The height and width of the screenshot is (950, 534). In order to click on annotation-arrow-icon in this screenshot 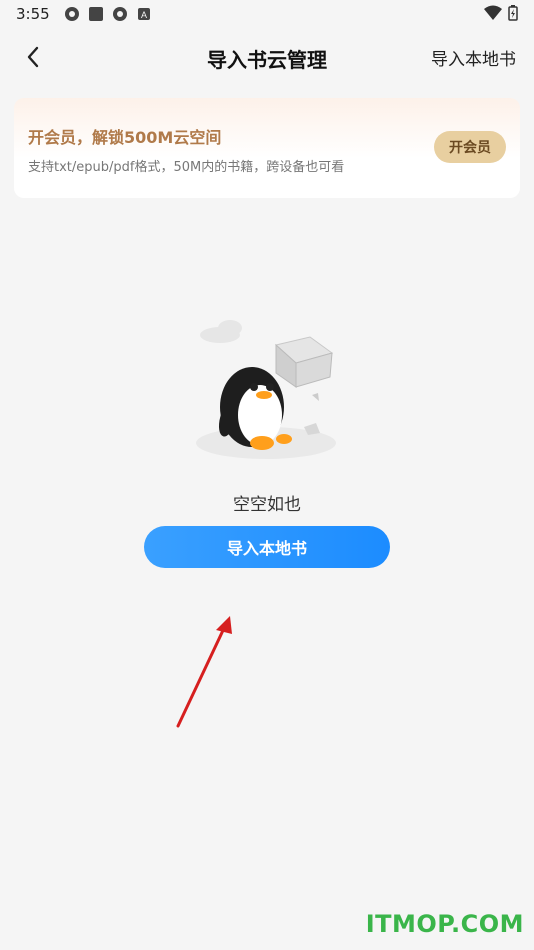, I will do `click(204, 672)`.